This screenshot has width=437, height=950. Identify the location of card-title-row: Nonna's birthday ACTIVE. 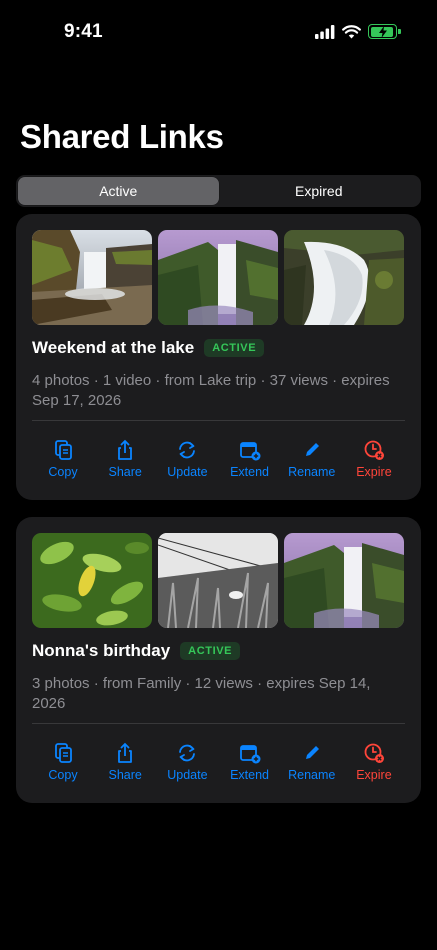
(136, 651).